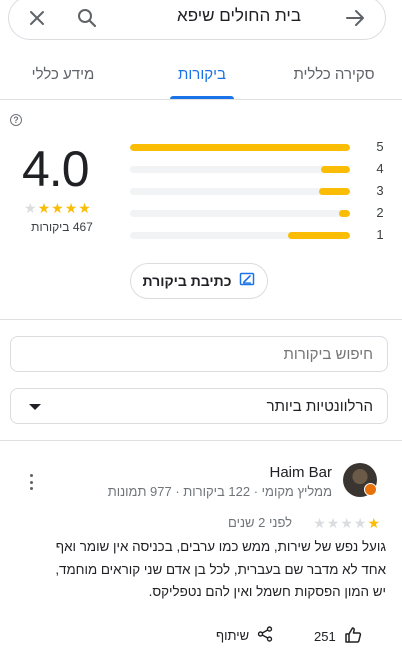 The width and height of the screenshot is (402, 665). I want to click on rating-bar-row: 2, so click(258, 213).